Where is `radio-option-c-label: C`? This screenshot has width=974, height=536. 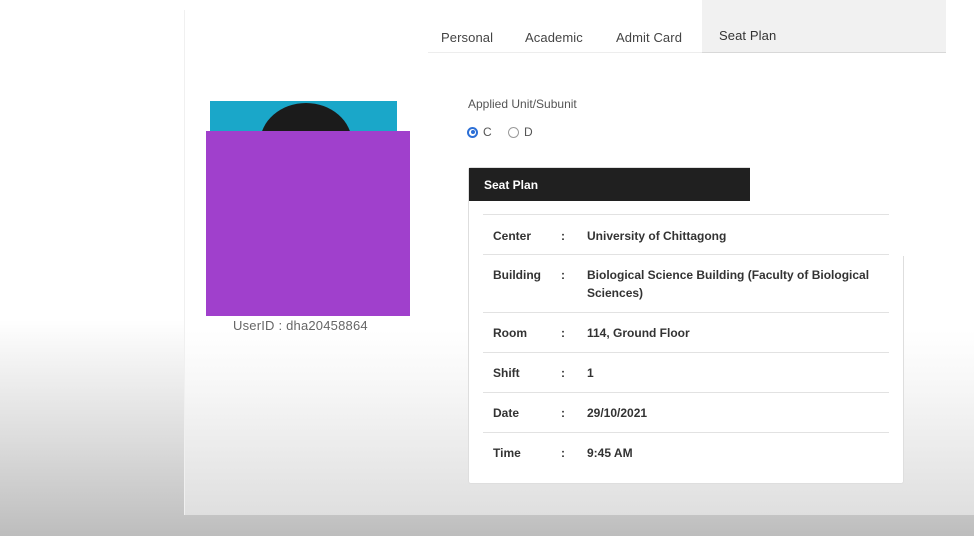 radio-option-c-label: C is located at coordinates (487, 132).